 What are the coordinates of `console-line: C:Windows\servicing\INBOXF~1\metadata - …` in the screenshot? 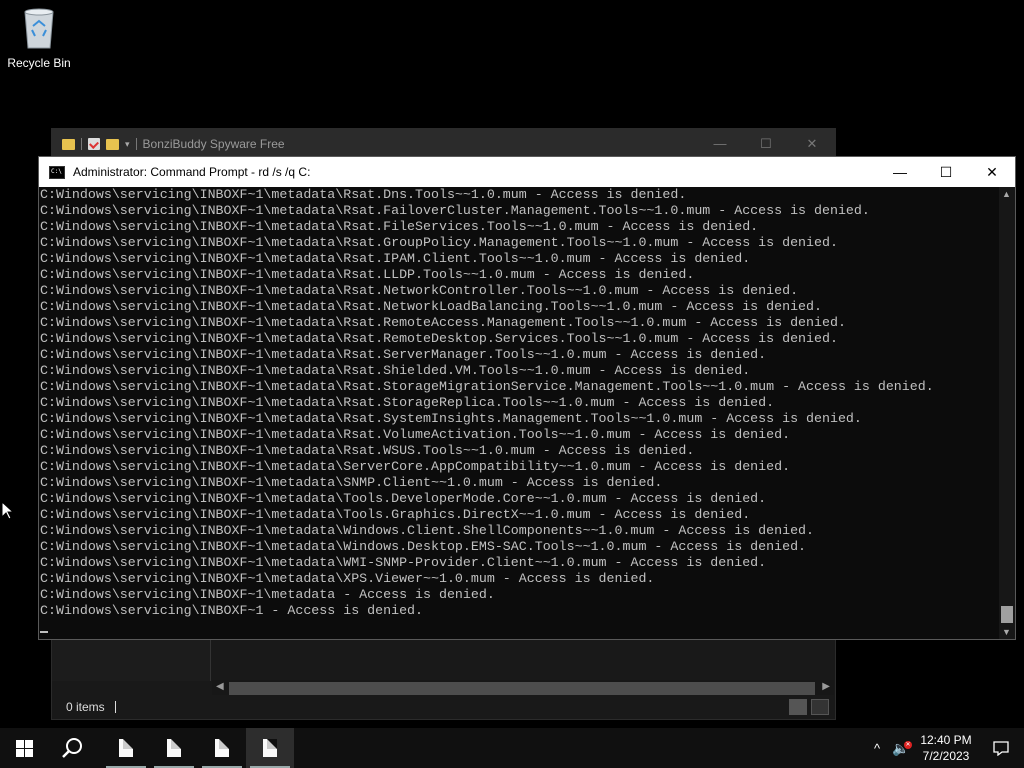 It's located at (267, 594).